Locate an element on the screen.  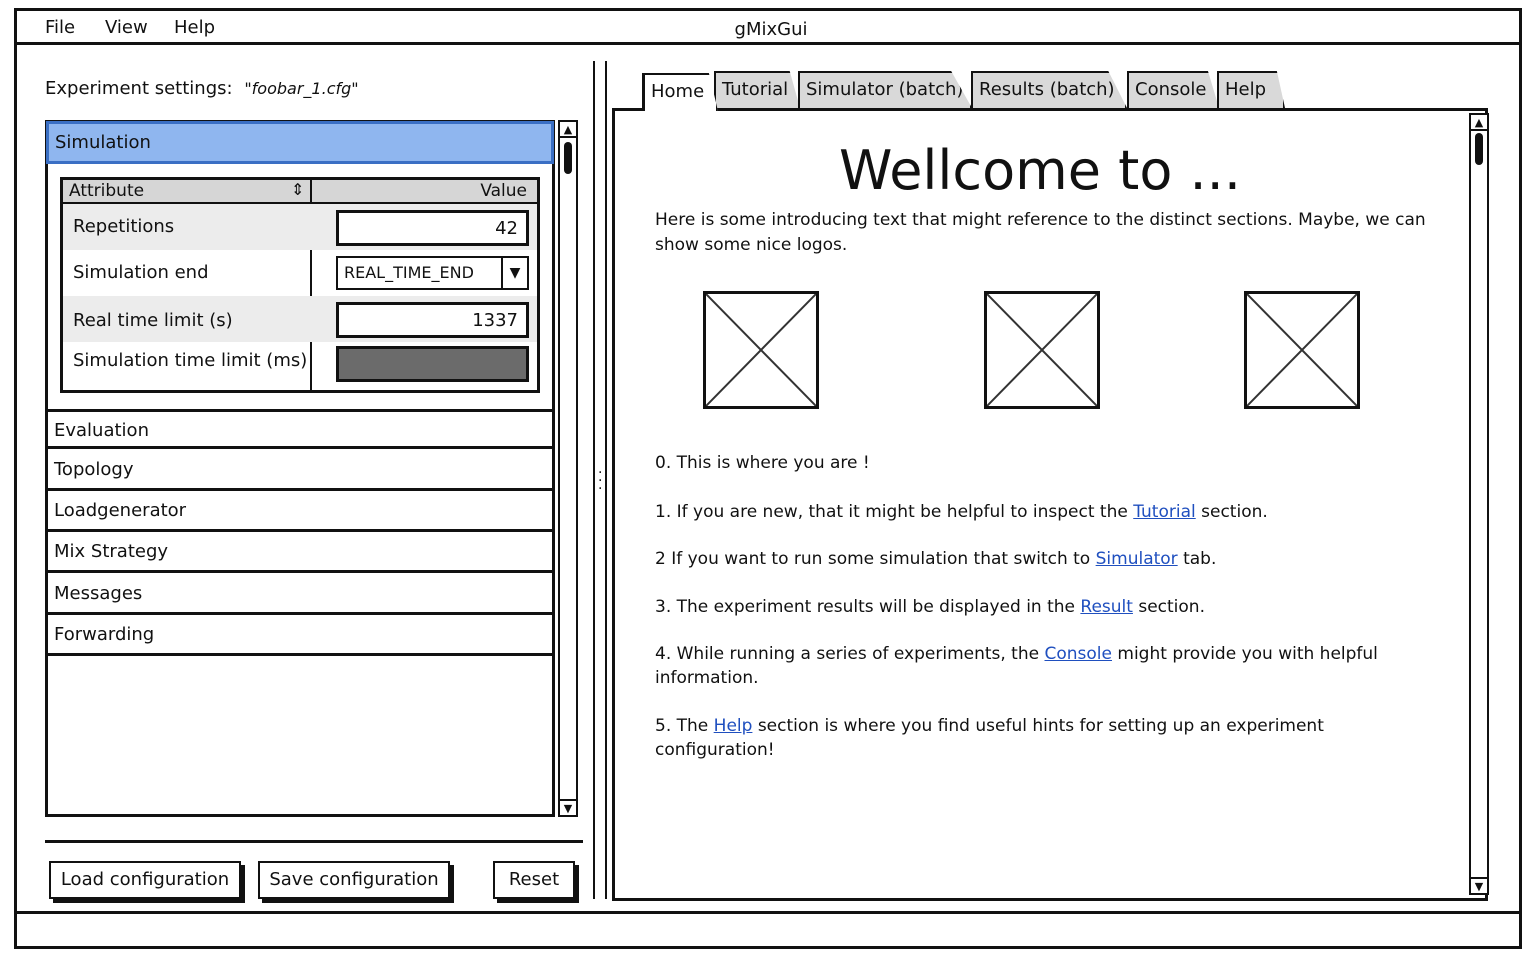
accordion-mix-strategy: Mix Strategy is located at coordinates (300, 553).